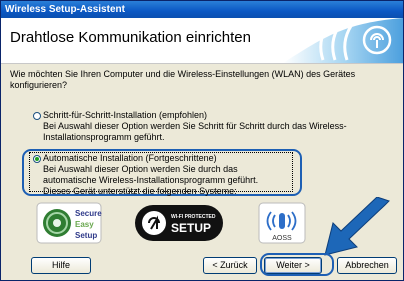  I want to click on ses-line2: Easy, so click(84, 224).